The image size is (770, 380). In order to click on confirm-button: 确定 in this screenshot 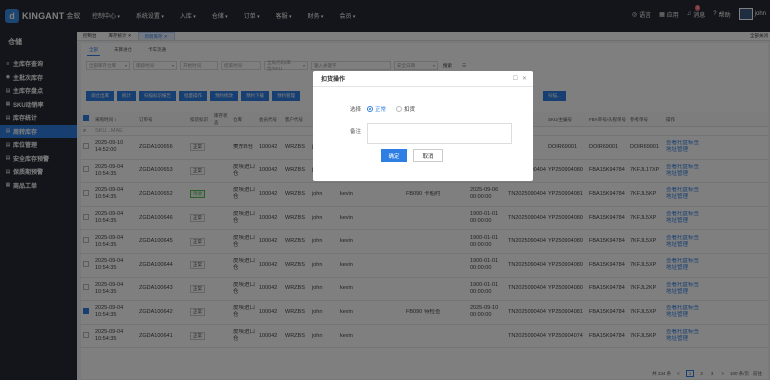, I will do `click(394, 155)`.